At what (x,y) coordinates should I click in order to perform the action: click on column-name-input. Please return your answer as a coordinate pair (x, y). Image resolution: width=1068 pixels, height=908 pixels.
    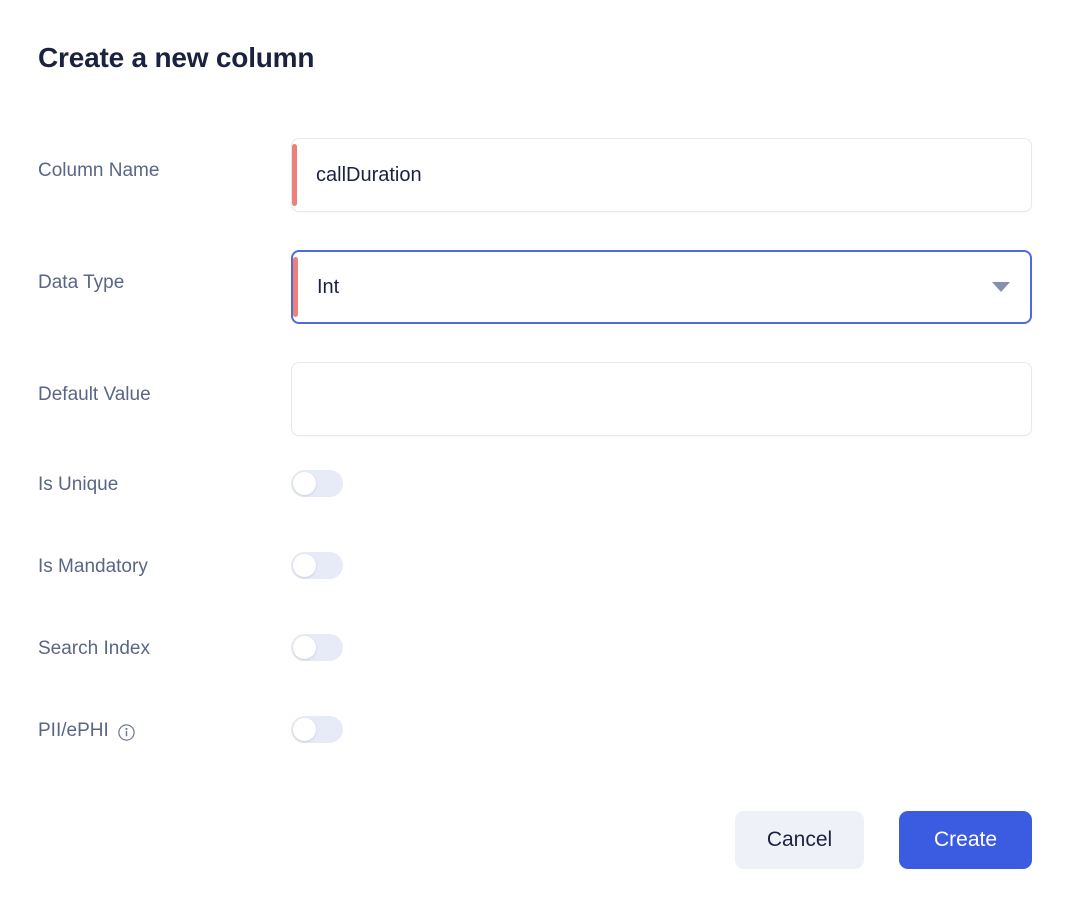
    Looking at the image, I should click on (661, 175).